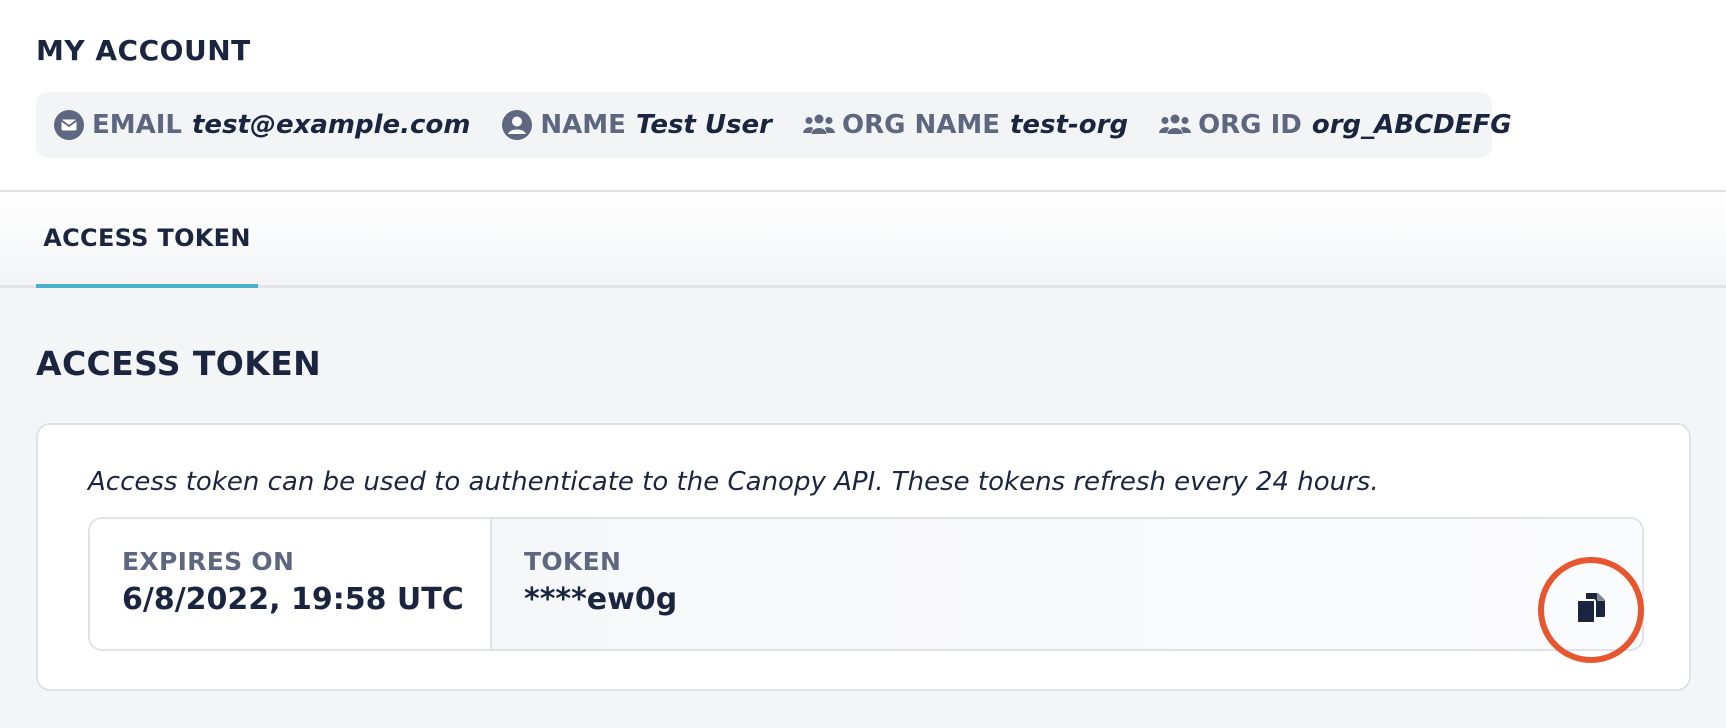 The image size is (1726, 728). I want to click on copy-token-button, so click(1591, 610).